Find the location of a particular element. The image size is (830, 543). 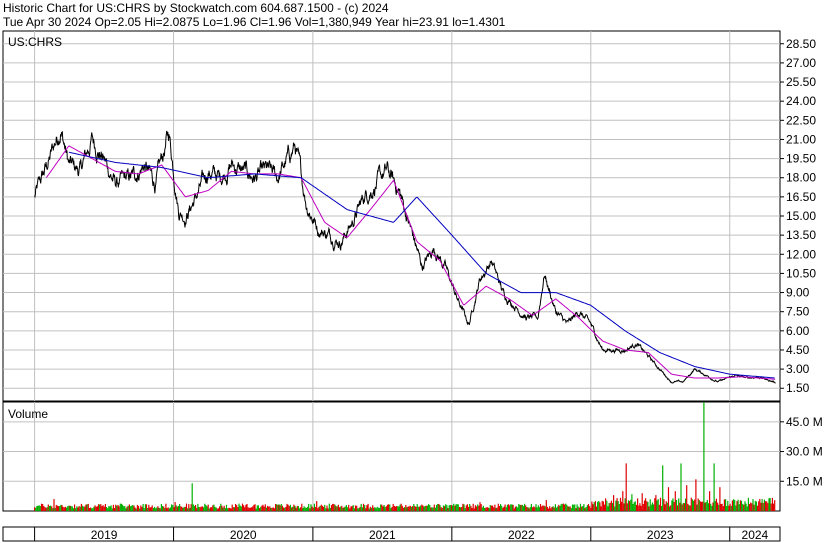

y-tick-label: 3.00 is located at coordinates (798, 369).